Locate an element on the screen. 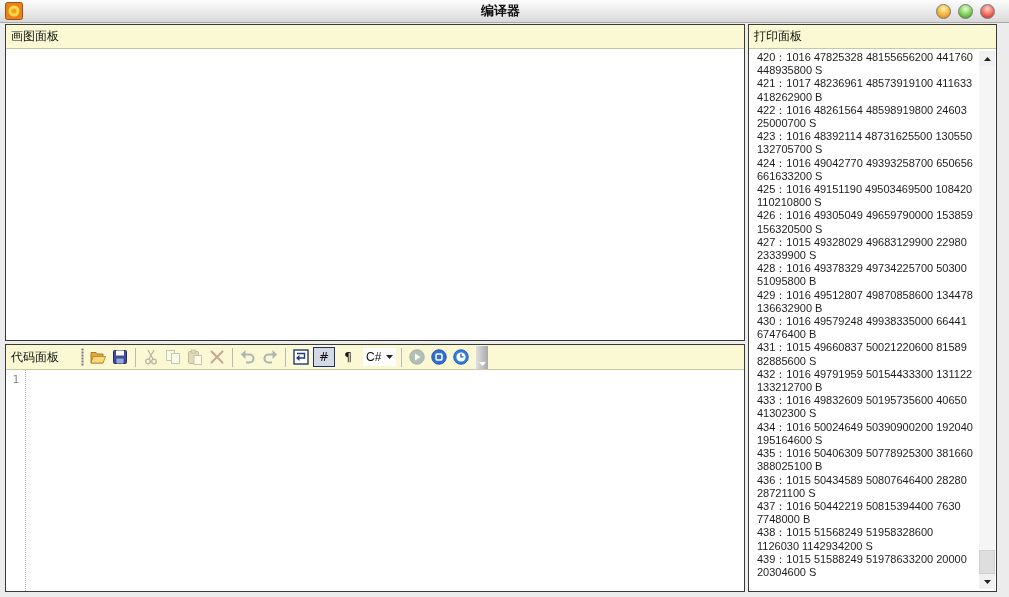 This screenshot has width=1009, height=597. print-line: 428：1016 49378329 49734225700 50300 51095800 B is located at coordinates (862, 275).